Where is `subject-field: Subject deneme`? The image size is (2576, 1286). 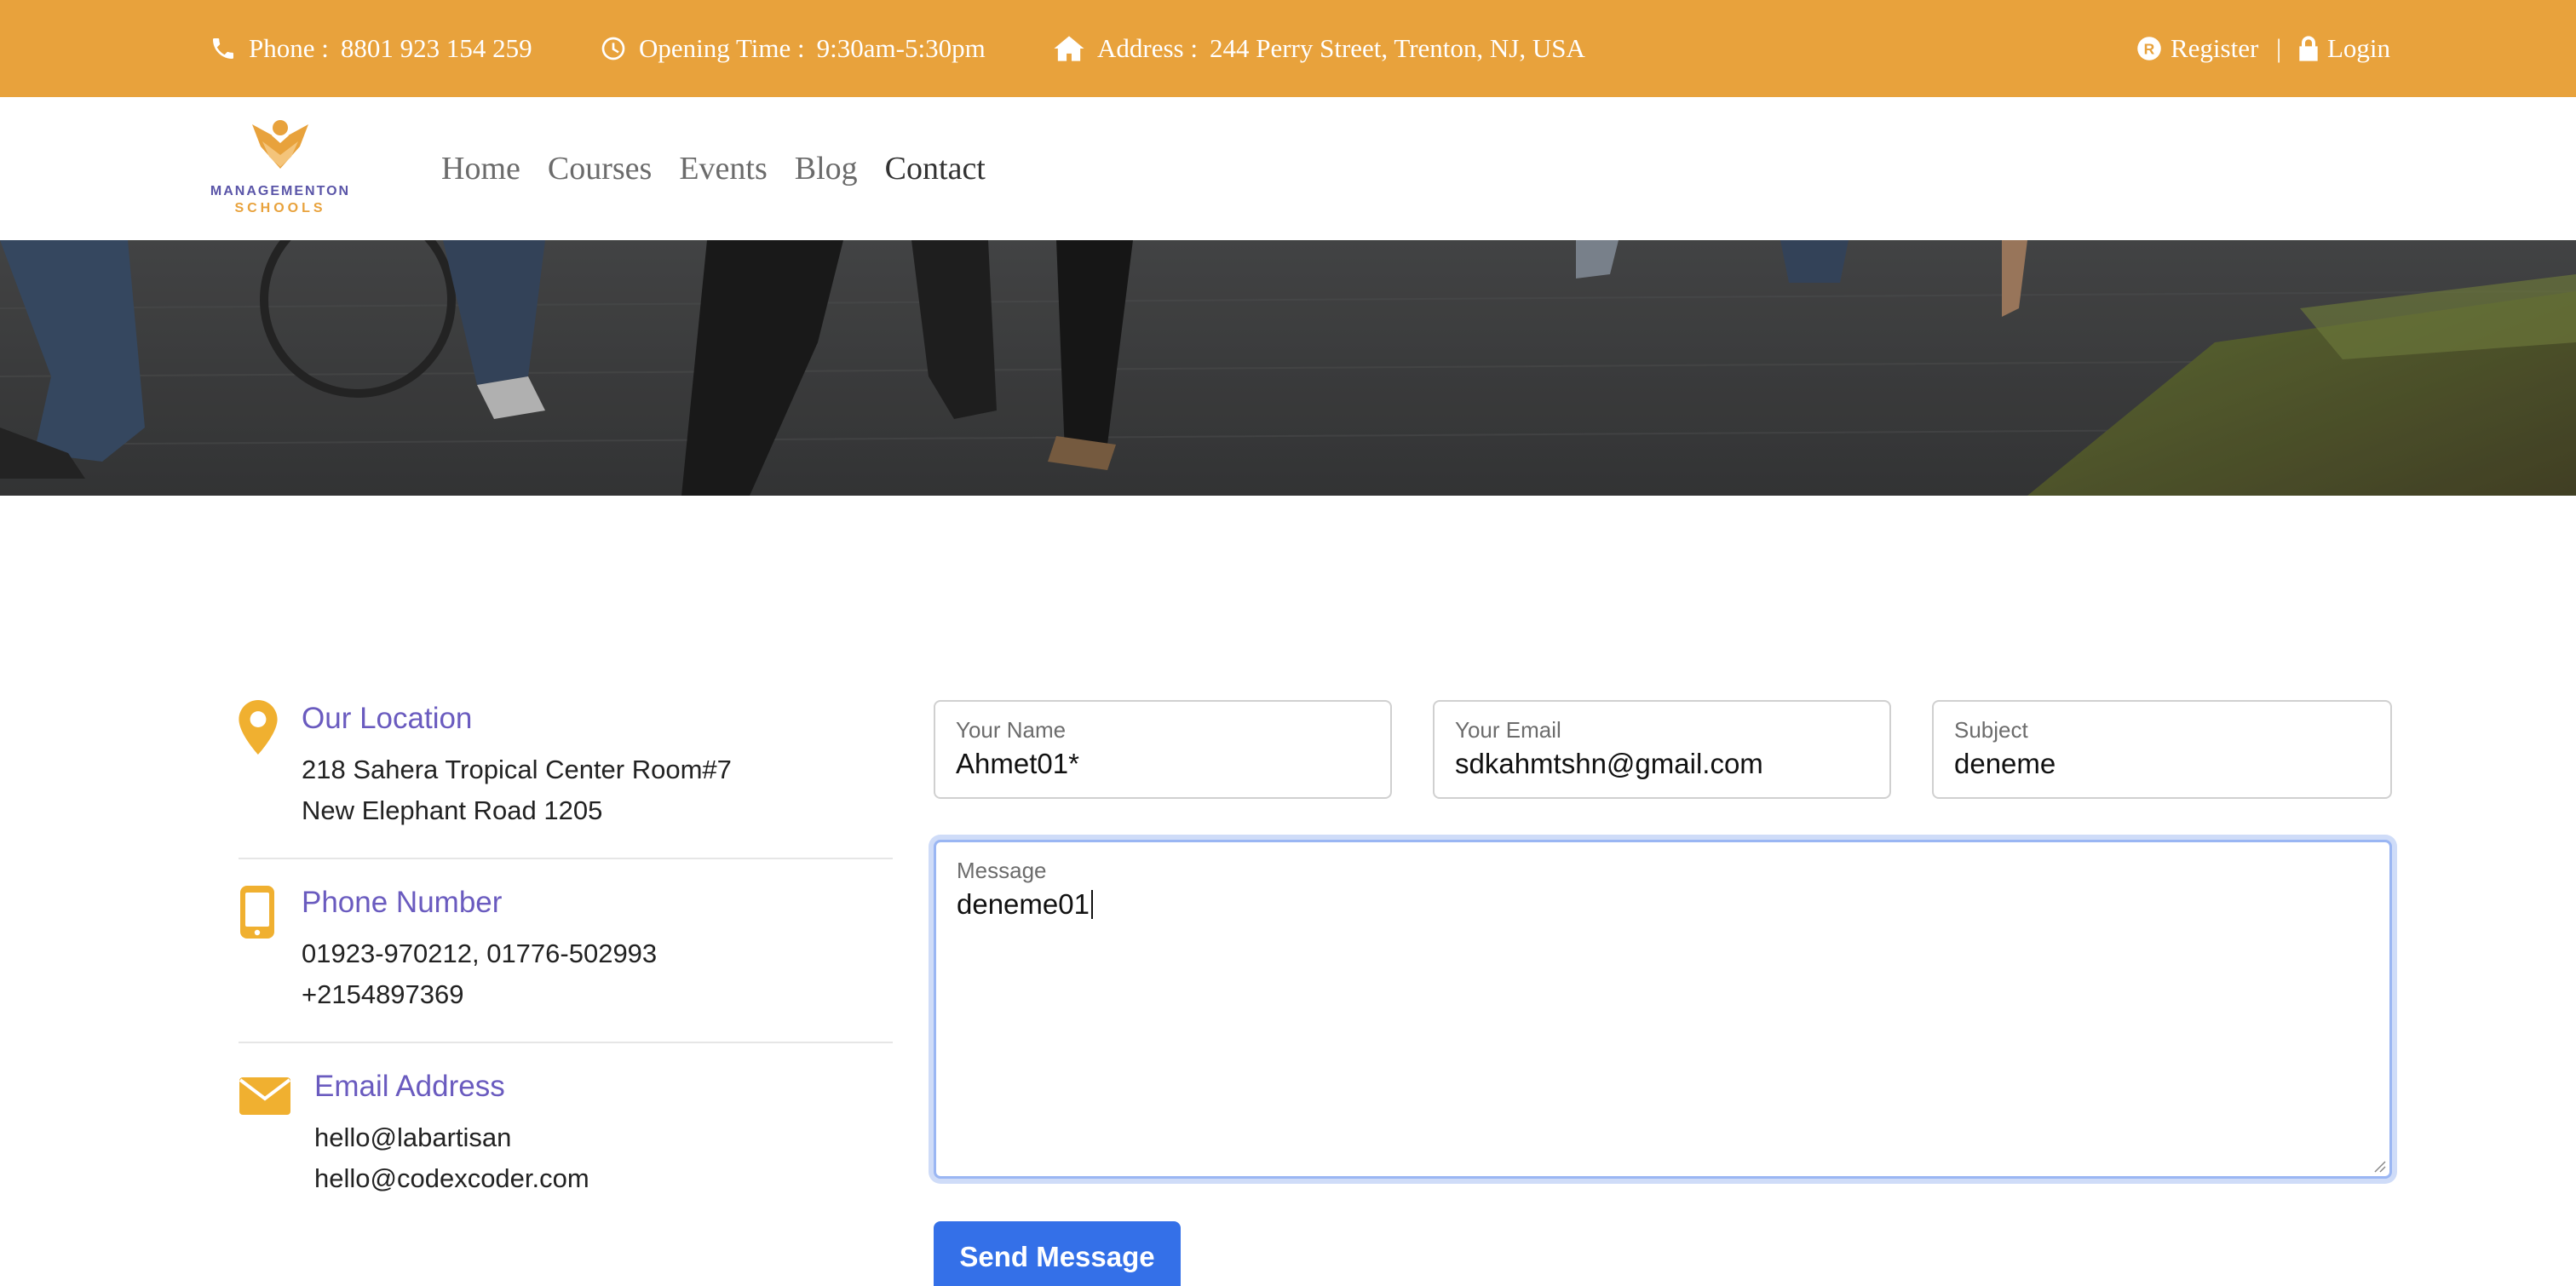 subject-field: Subject deneme is located at coordinates (2162, 749).